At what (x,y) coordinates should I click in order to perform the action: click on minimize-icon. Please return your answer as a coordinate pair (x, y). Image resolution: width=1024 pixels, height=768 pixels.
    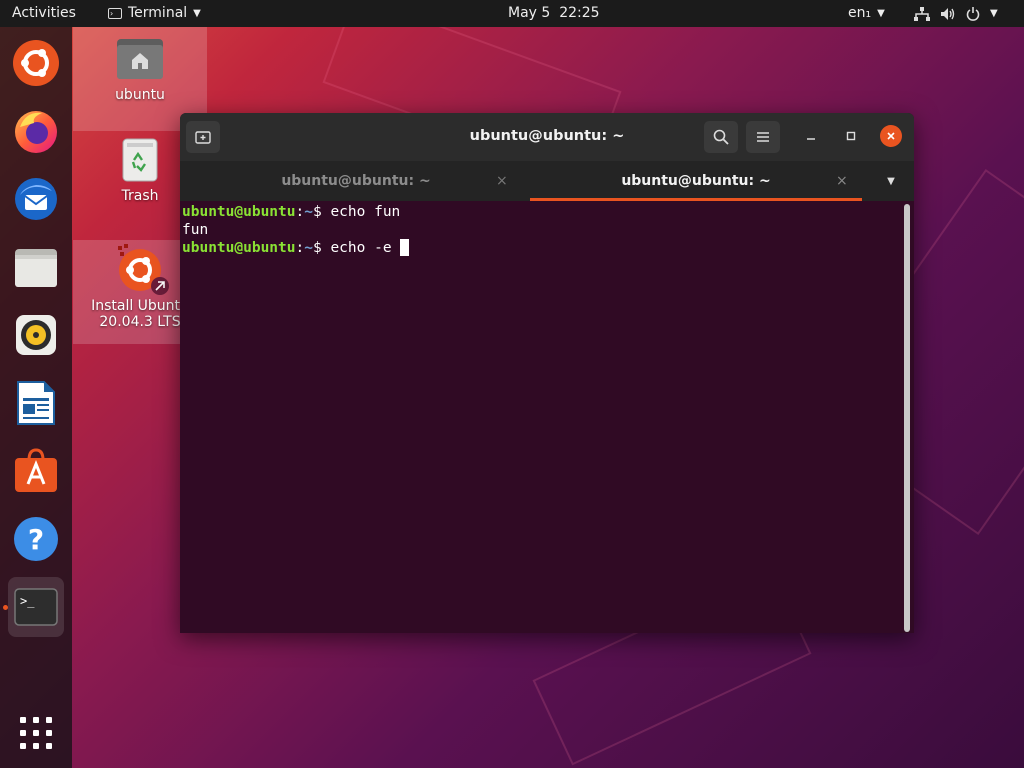
    Looking at the image, I should click on (811, 139).